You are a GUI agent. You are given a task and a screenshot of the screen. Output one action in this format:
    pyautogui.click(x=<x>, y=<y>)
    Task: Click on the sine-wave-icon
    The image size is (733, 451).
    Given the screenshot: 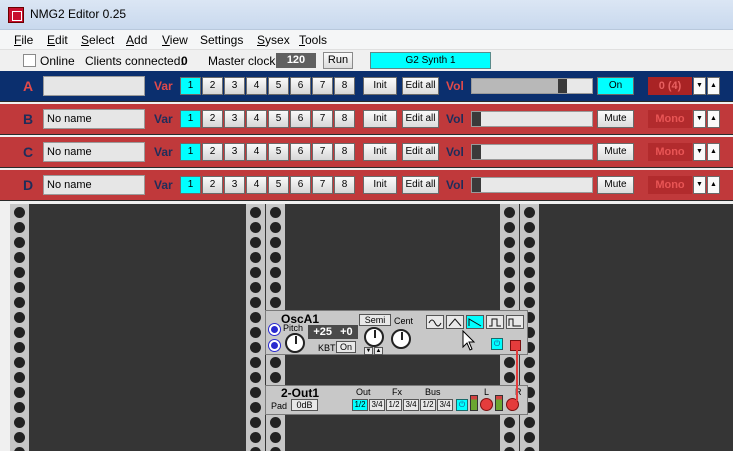 What is the action you would take?
    pyautogui.click(x=435, y=322)
    